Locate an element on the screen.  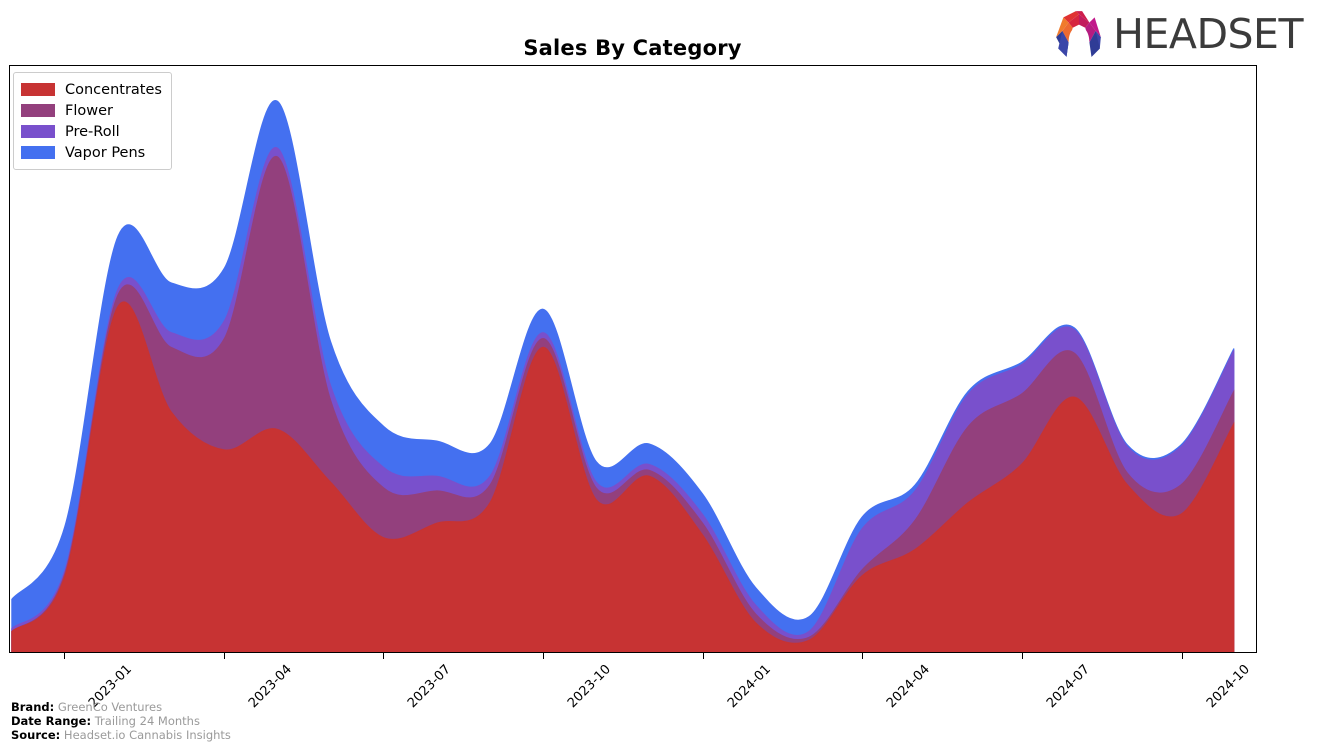
footer-label-date-range: Date Range: is located at coordinates (51, 721).